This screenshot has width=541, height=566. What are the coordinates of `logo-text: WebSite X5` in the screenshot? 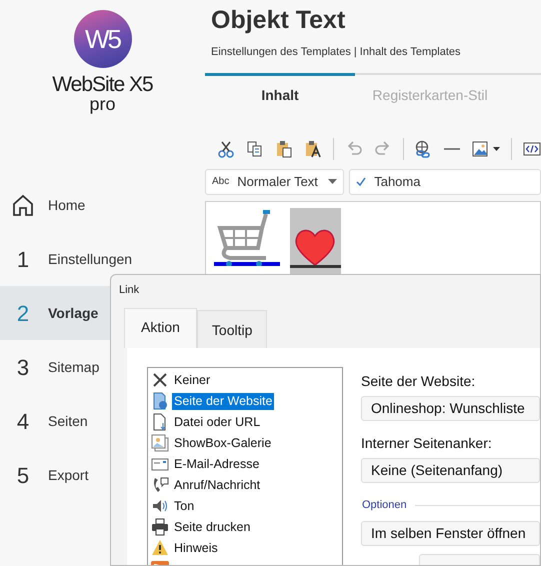 It's located at (102, 84).